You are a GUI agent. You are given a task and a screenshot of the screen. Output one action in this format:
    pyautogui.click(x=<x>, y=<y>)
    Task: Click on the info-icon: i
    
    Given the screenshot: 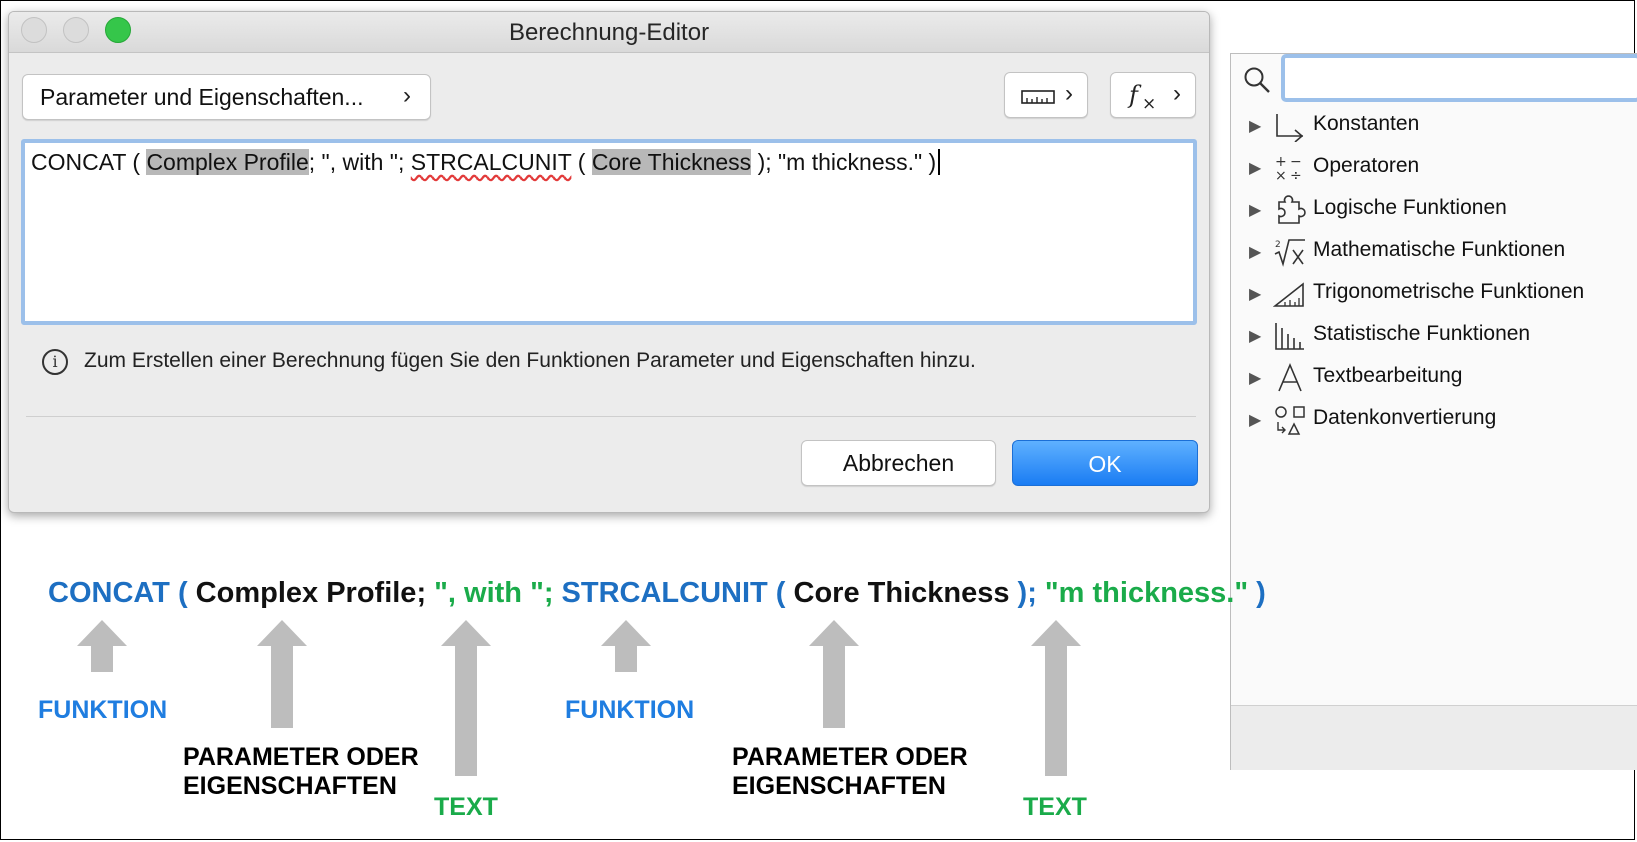 What is the action you would take?
    pyautogui.click(x=55, y=362)
    